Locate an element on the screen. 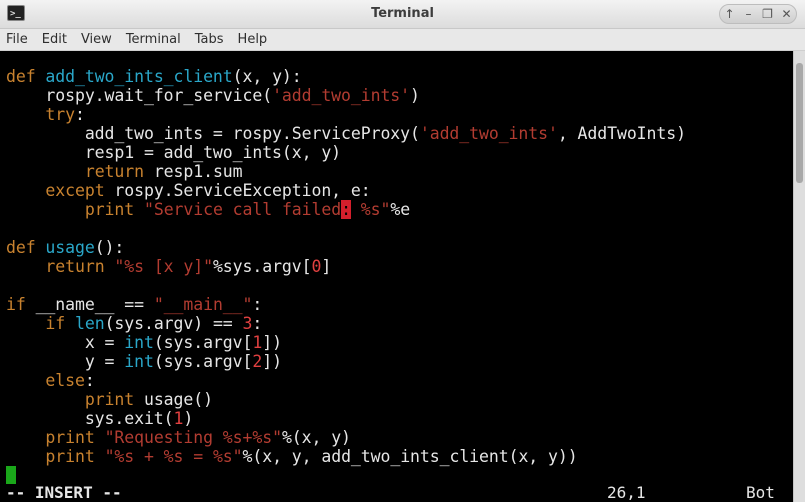 Image resolution: width=805 pixels, height=502 pixels. cursor-position: 26,1 is located at coordinates (626, 492).